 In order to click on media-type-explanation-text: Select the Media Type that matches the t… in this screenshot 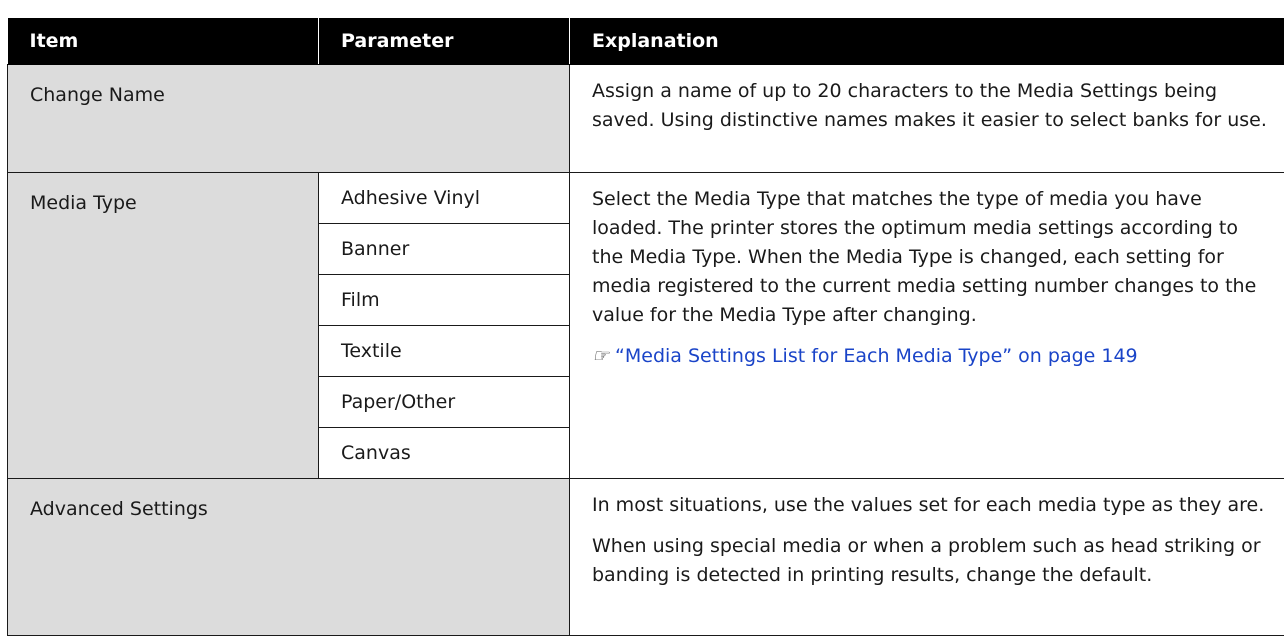, I will do `click(933, 257)`.